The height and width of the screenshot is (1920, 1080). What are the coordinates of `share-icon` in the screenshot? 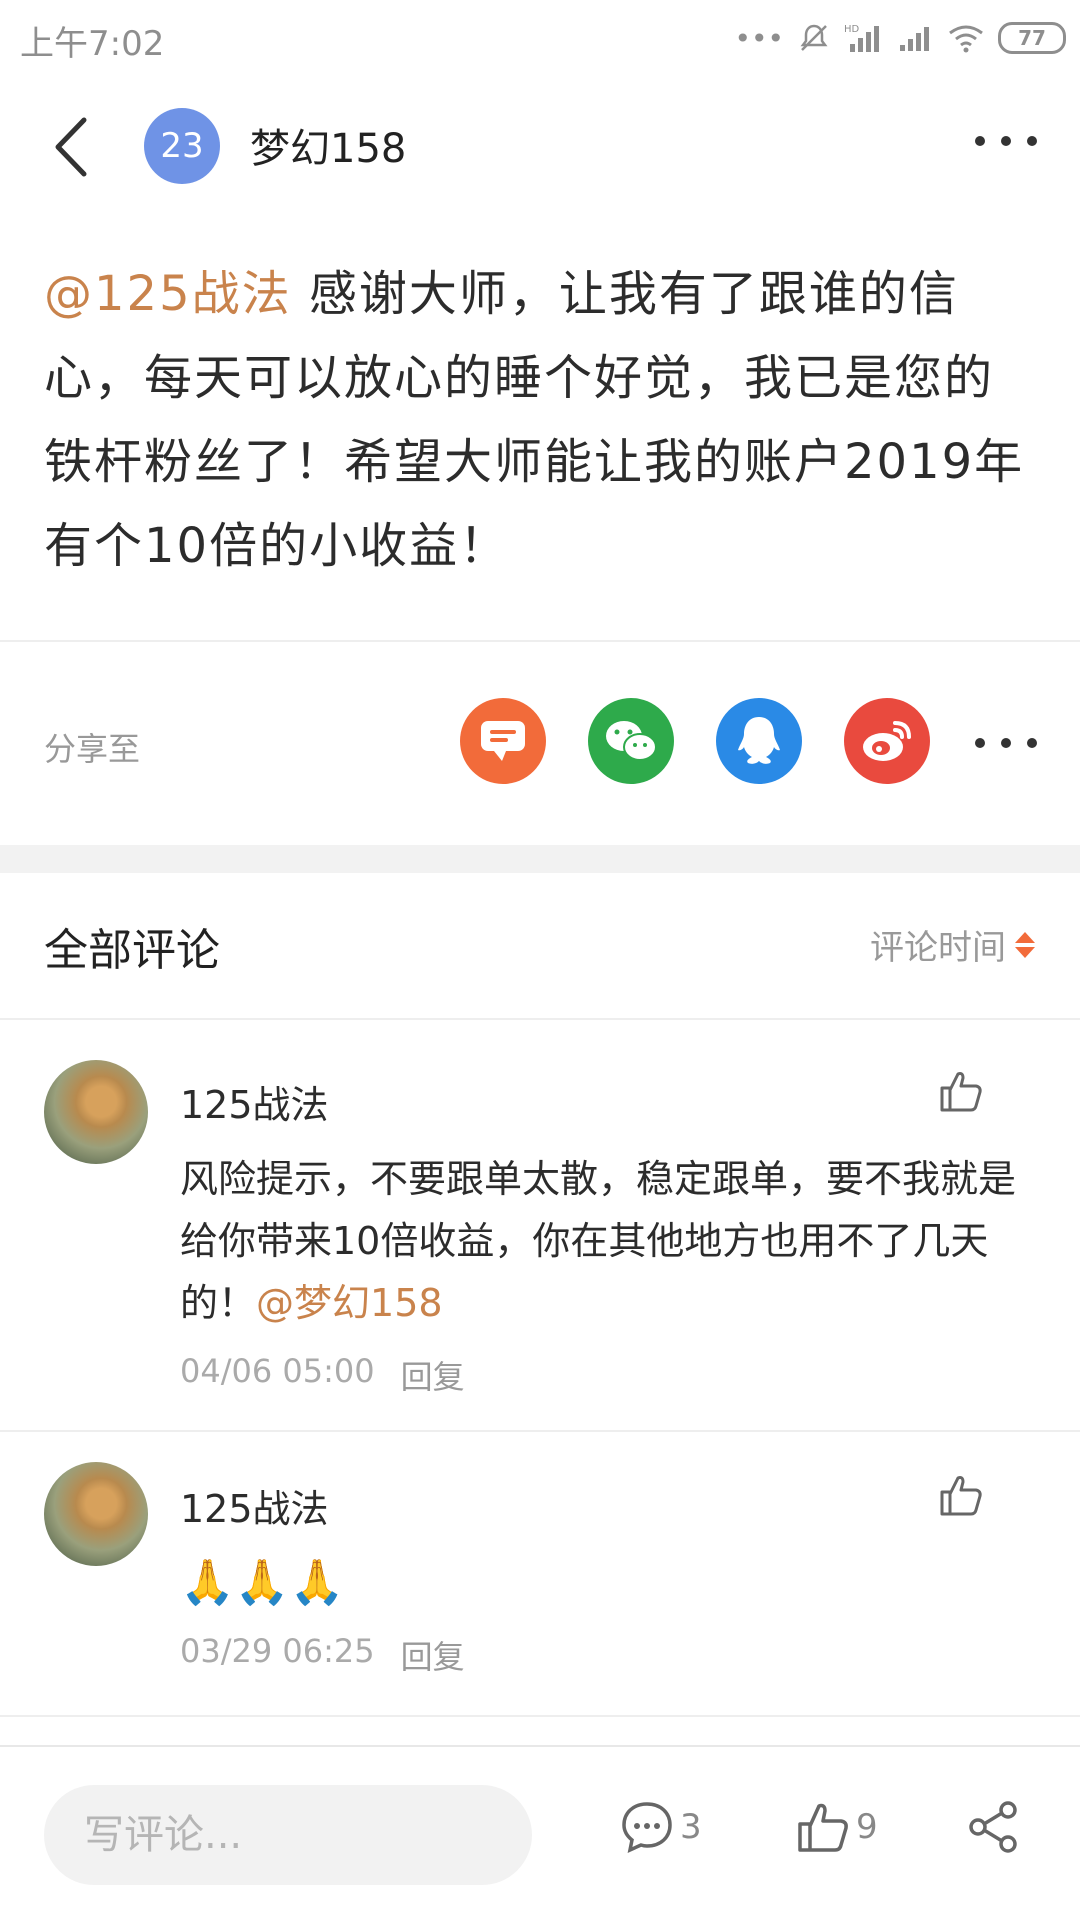 It's located at (993, 1827).